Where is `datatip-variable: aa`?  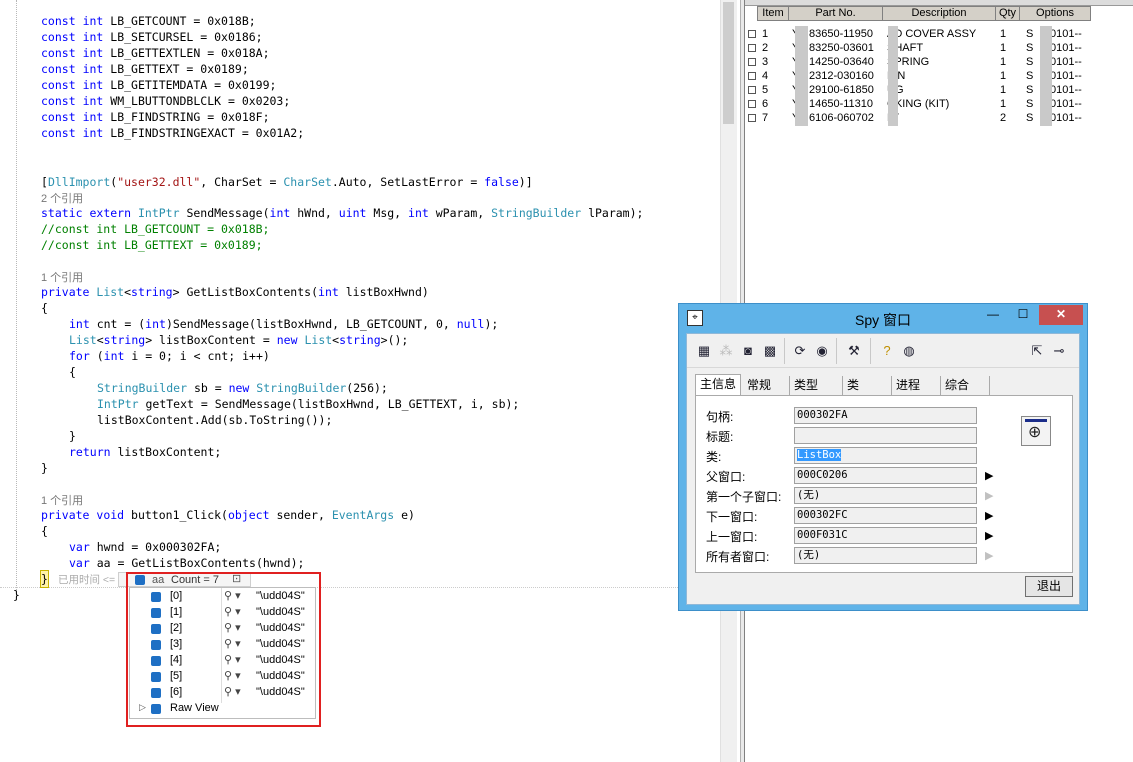 datatip-variable: aa is located at coordinates (158, 580).